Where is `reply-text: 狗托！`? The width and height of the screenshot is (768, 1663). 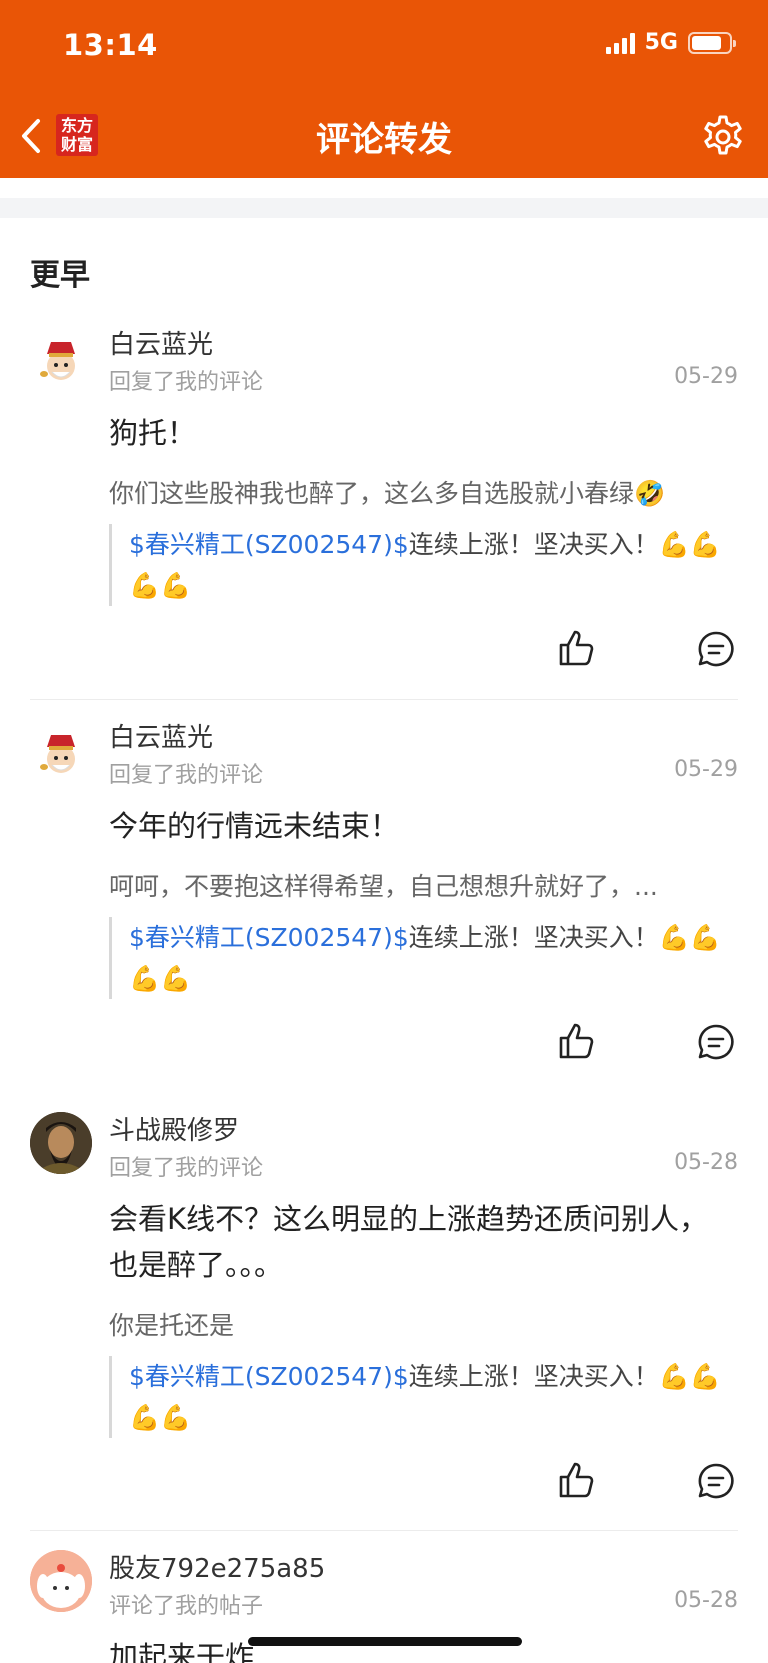
reply-text: 狗托！ is located at coordinates (414, 433).